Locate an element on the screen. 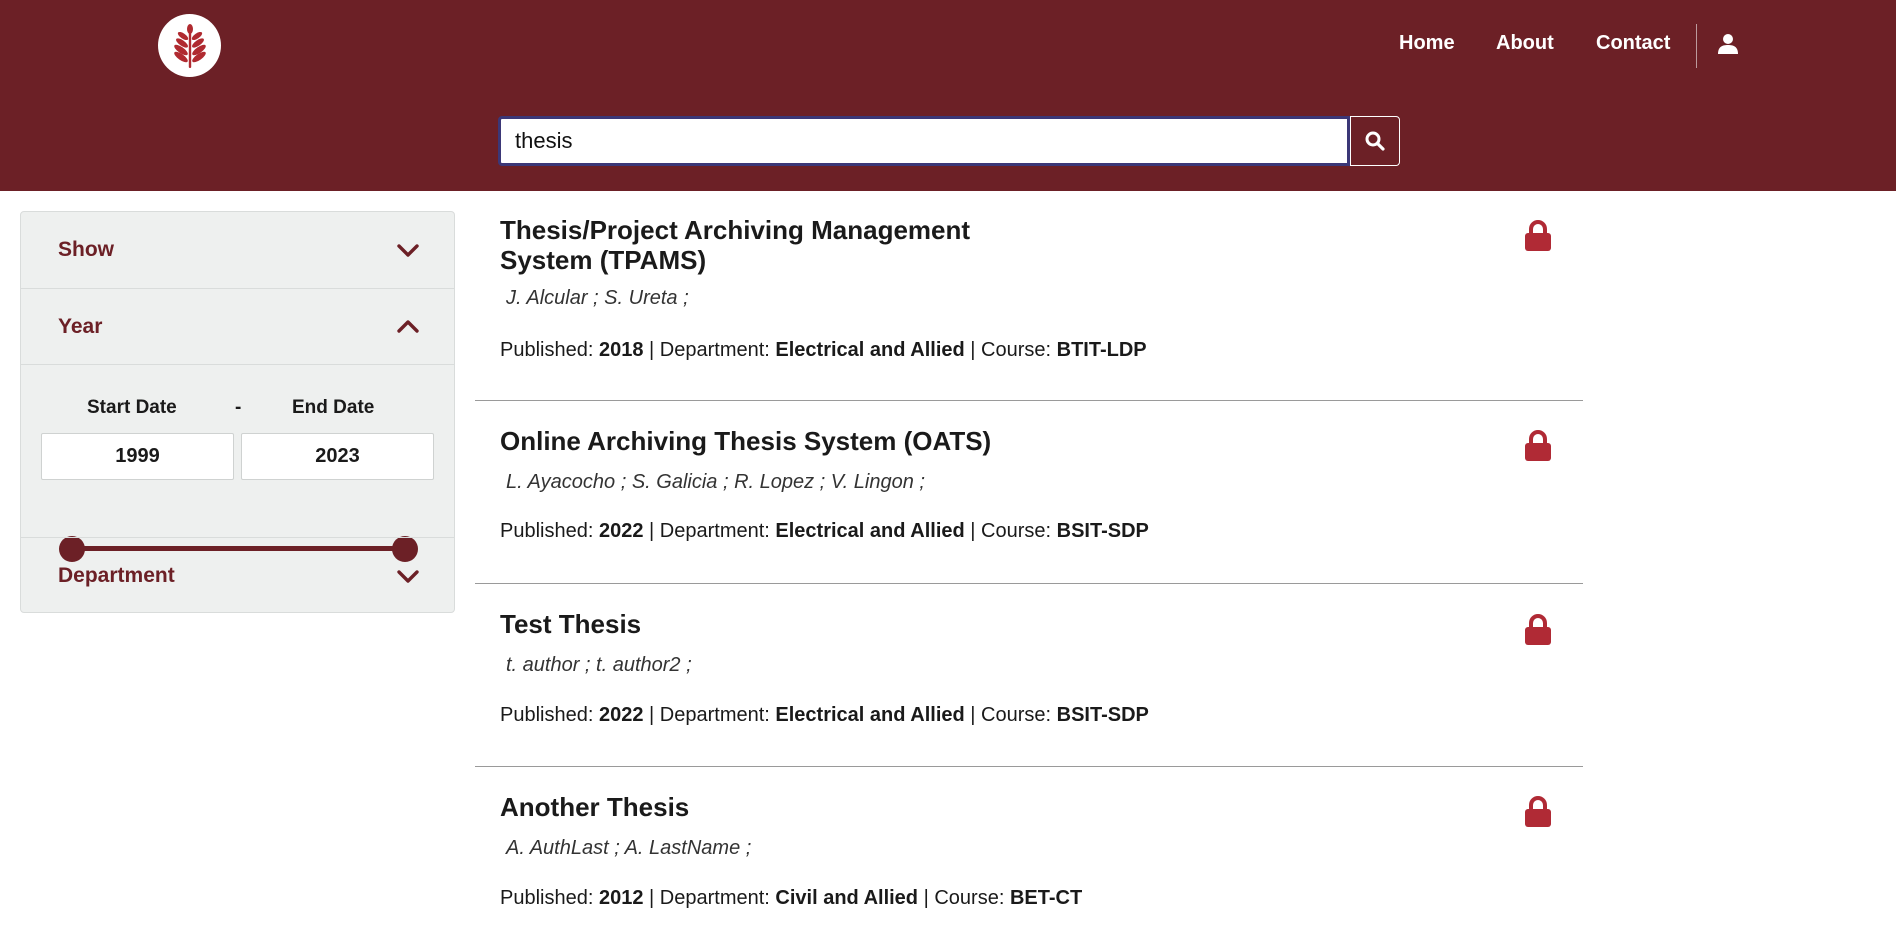 Image resolution: width=1896 pixels, height=939 pixels. filter-department-toggle: Department is located at coordinates (237, 576).